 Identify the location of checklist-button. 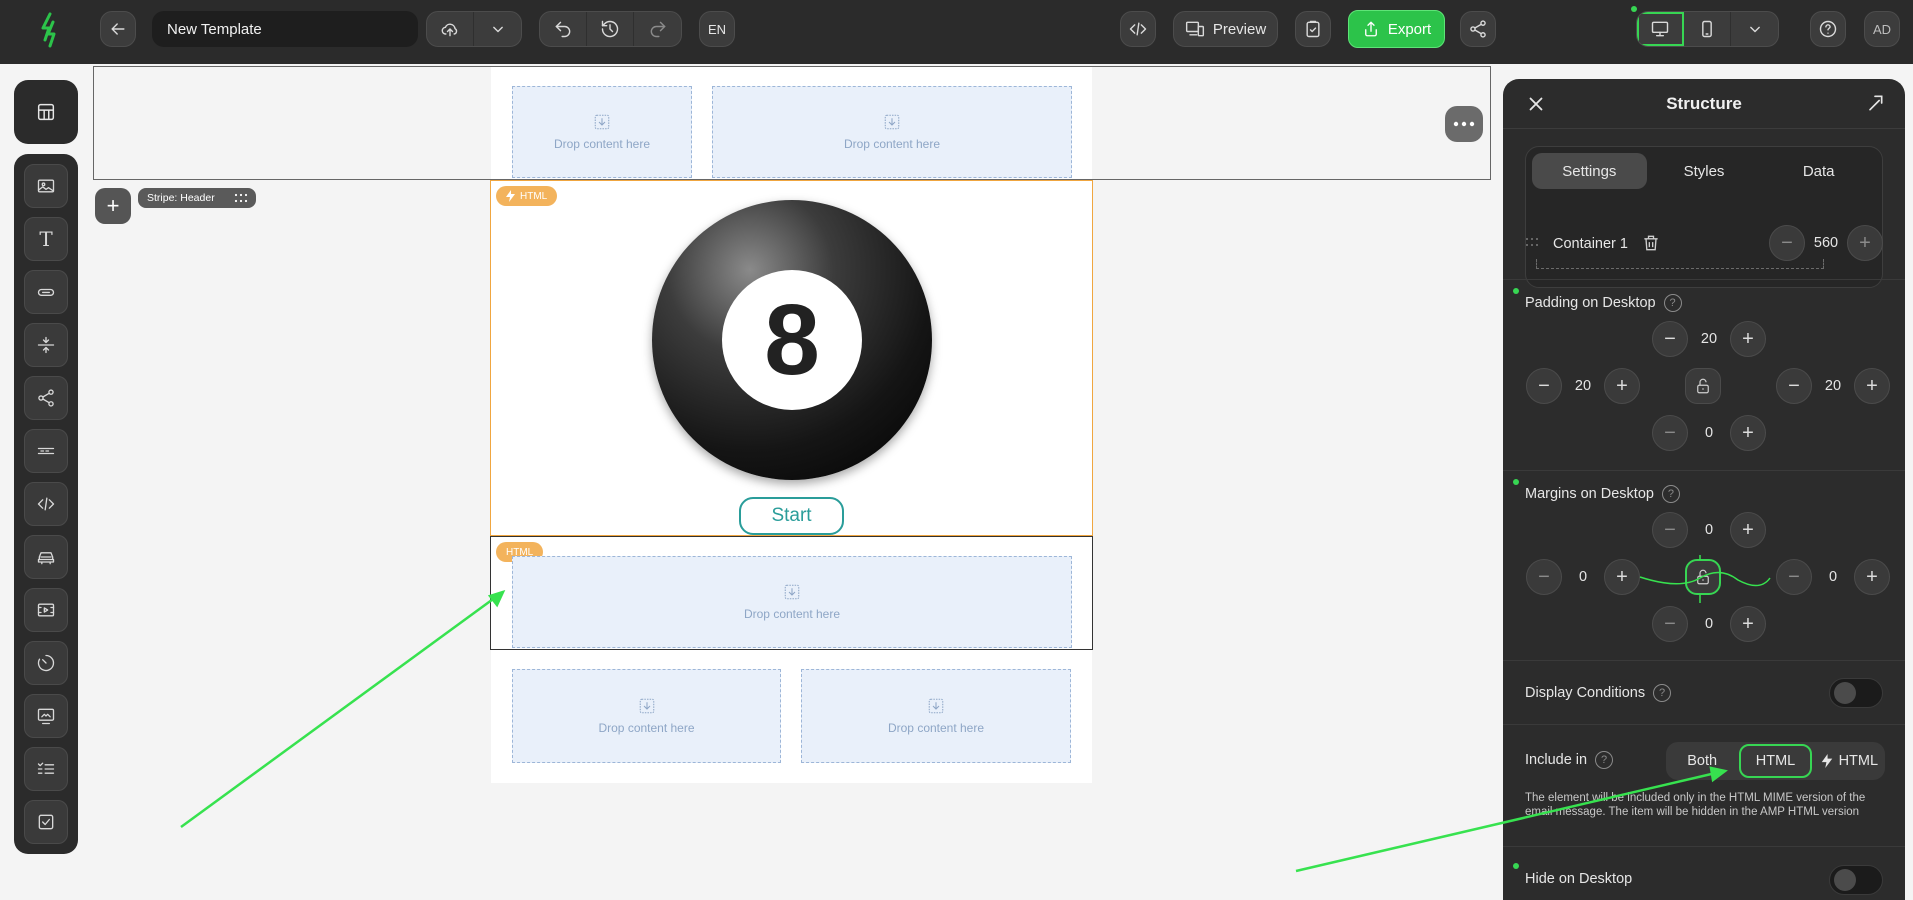
(1313, 29).